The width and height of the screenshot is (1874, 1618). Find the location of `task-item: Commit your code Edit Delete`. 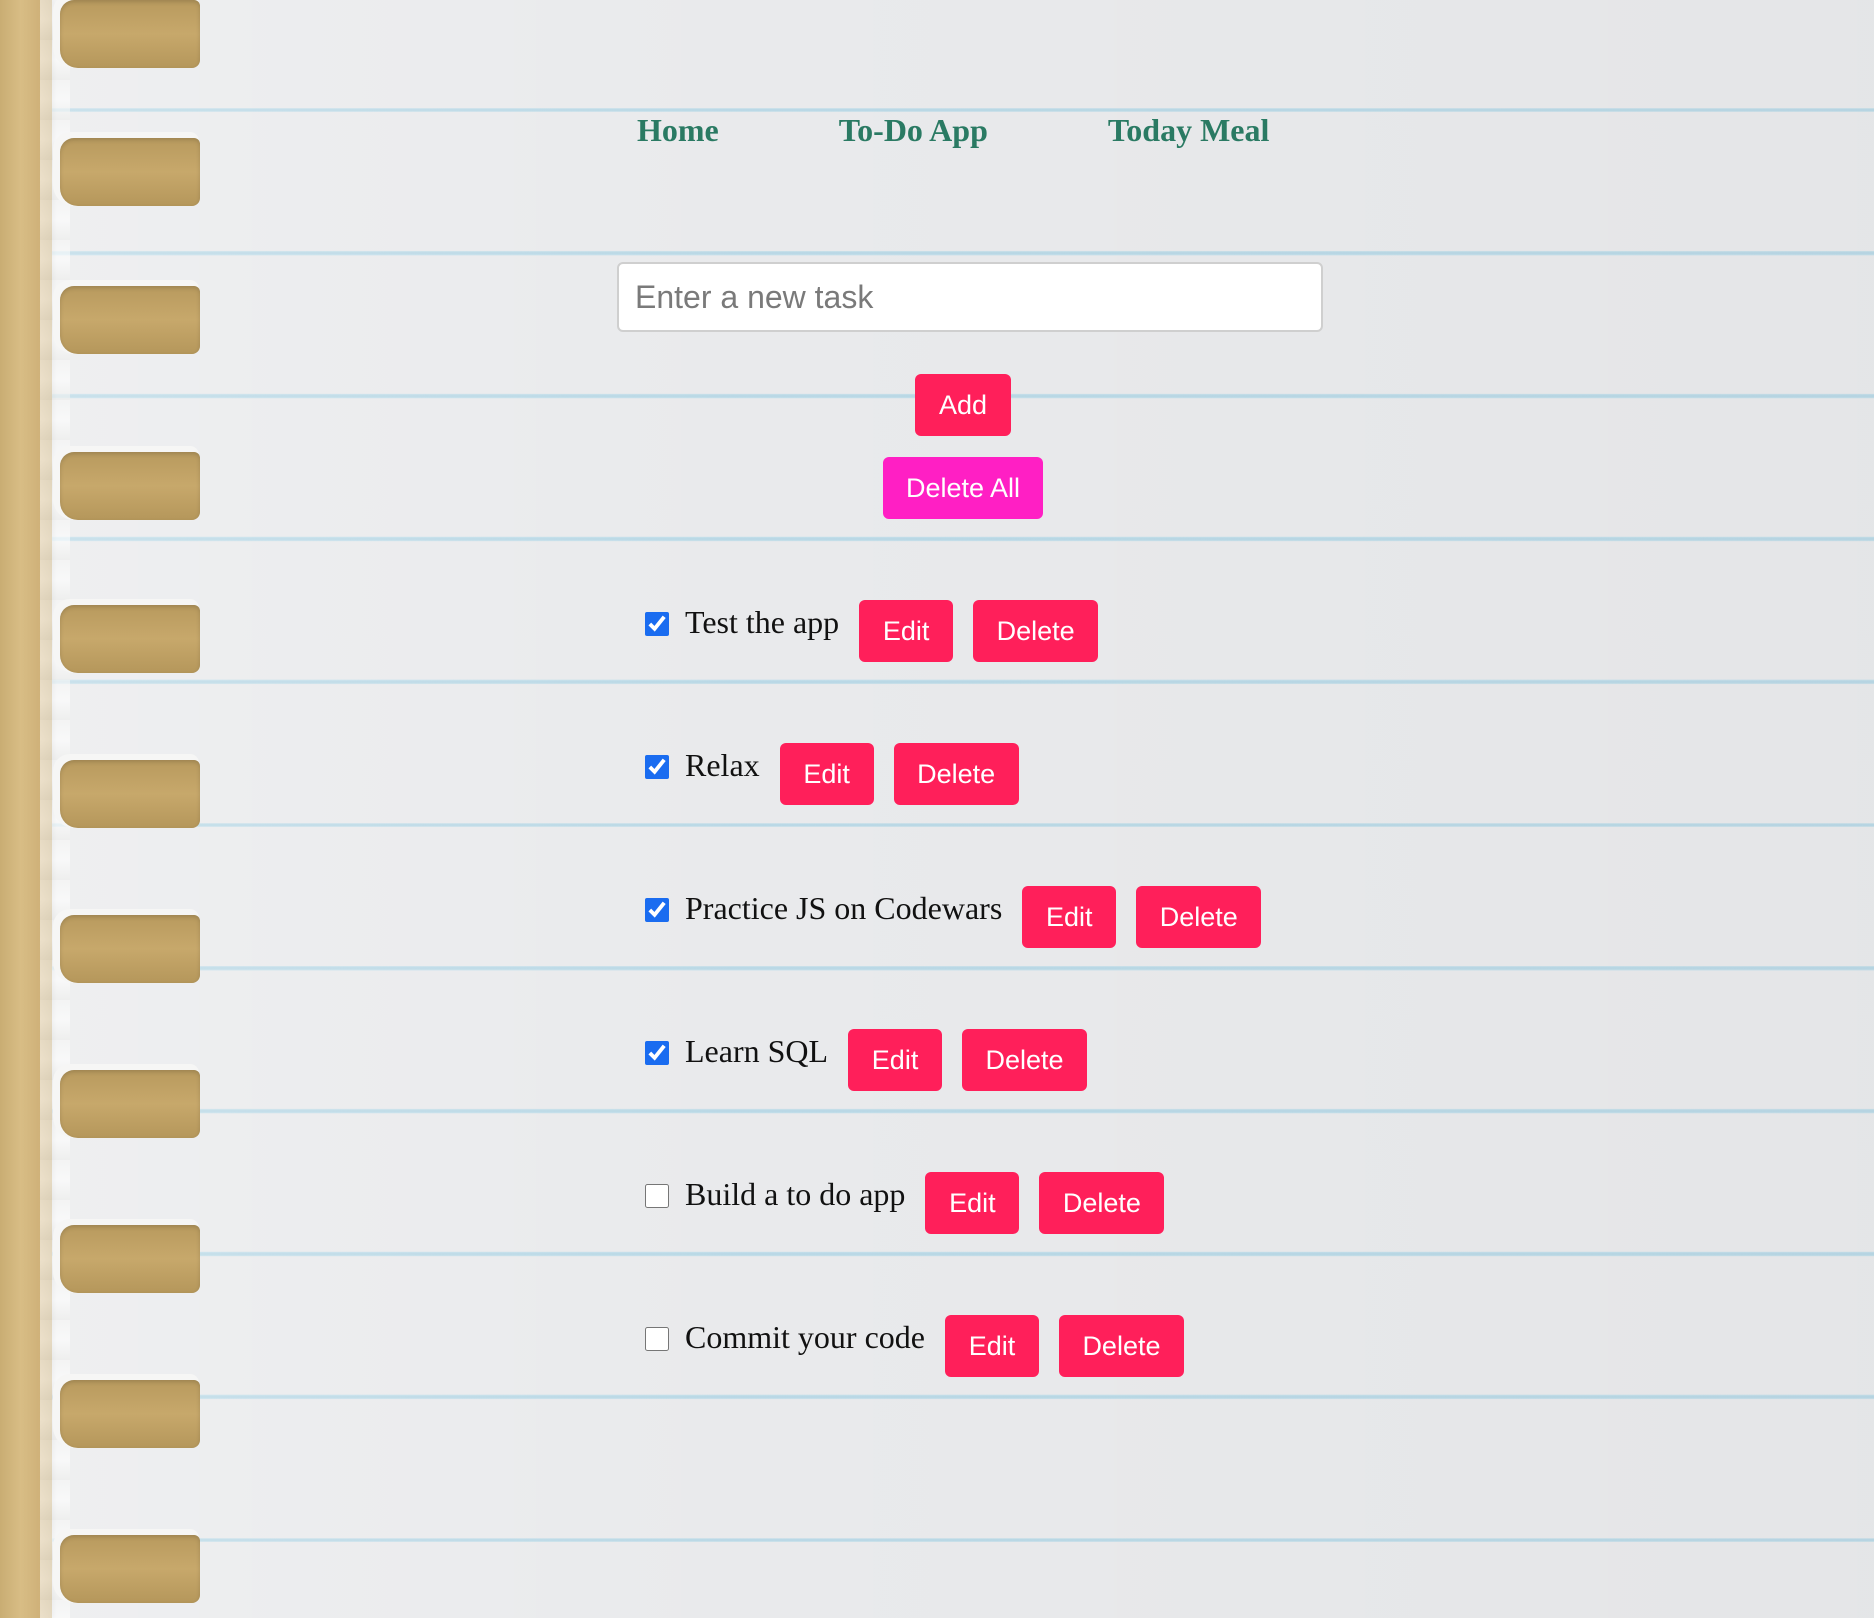

task-item: Commit your code Edit Delete is located at coordinates (952, 1386).